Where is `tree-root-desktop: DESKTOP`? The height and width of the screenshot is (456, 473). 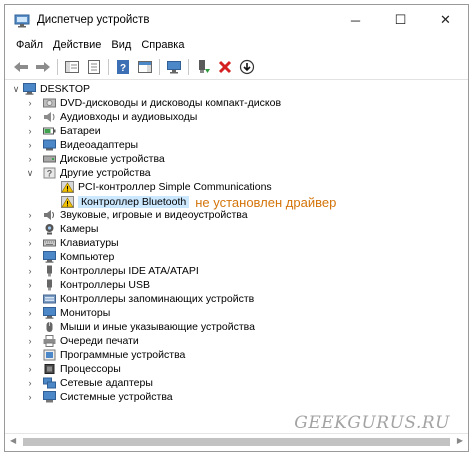
tree-root-desktop: DESKTOP is located at coordinates (56, 89).